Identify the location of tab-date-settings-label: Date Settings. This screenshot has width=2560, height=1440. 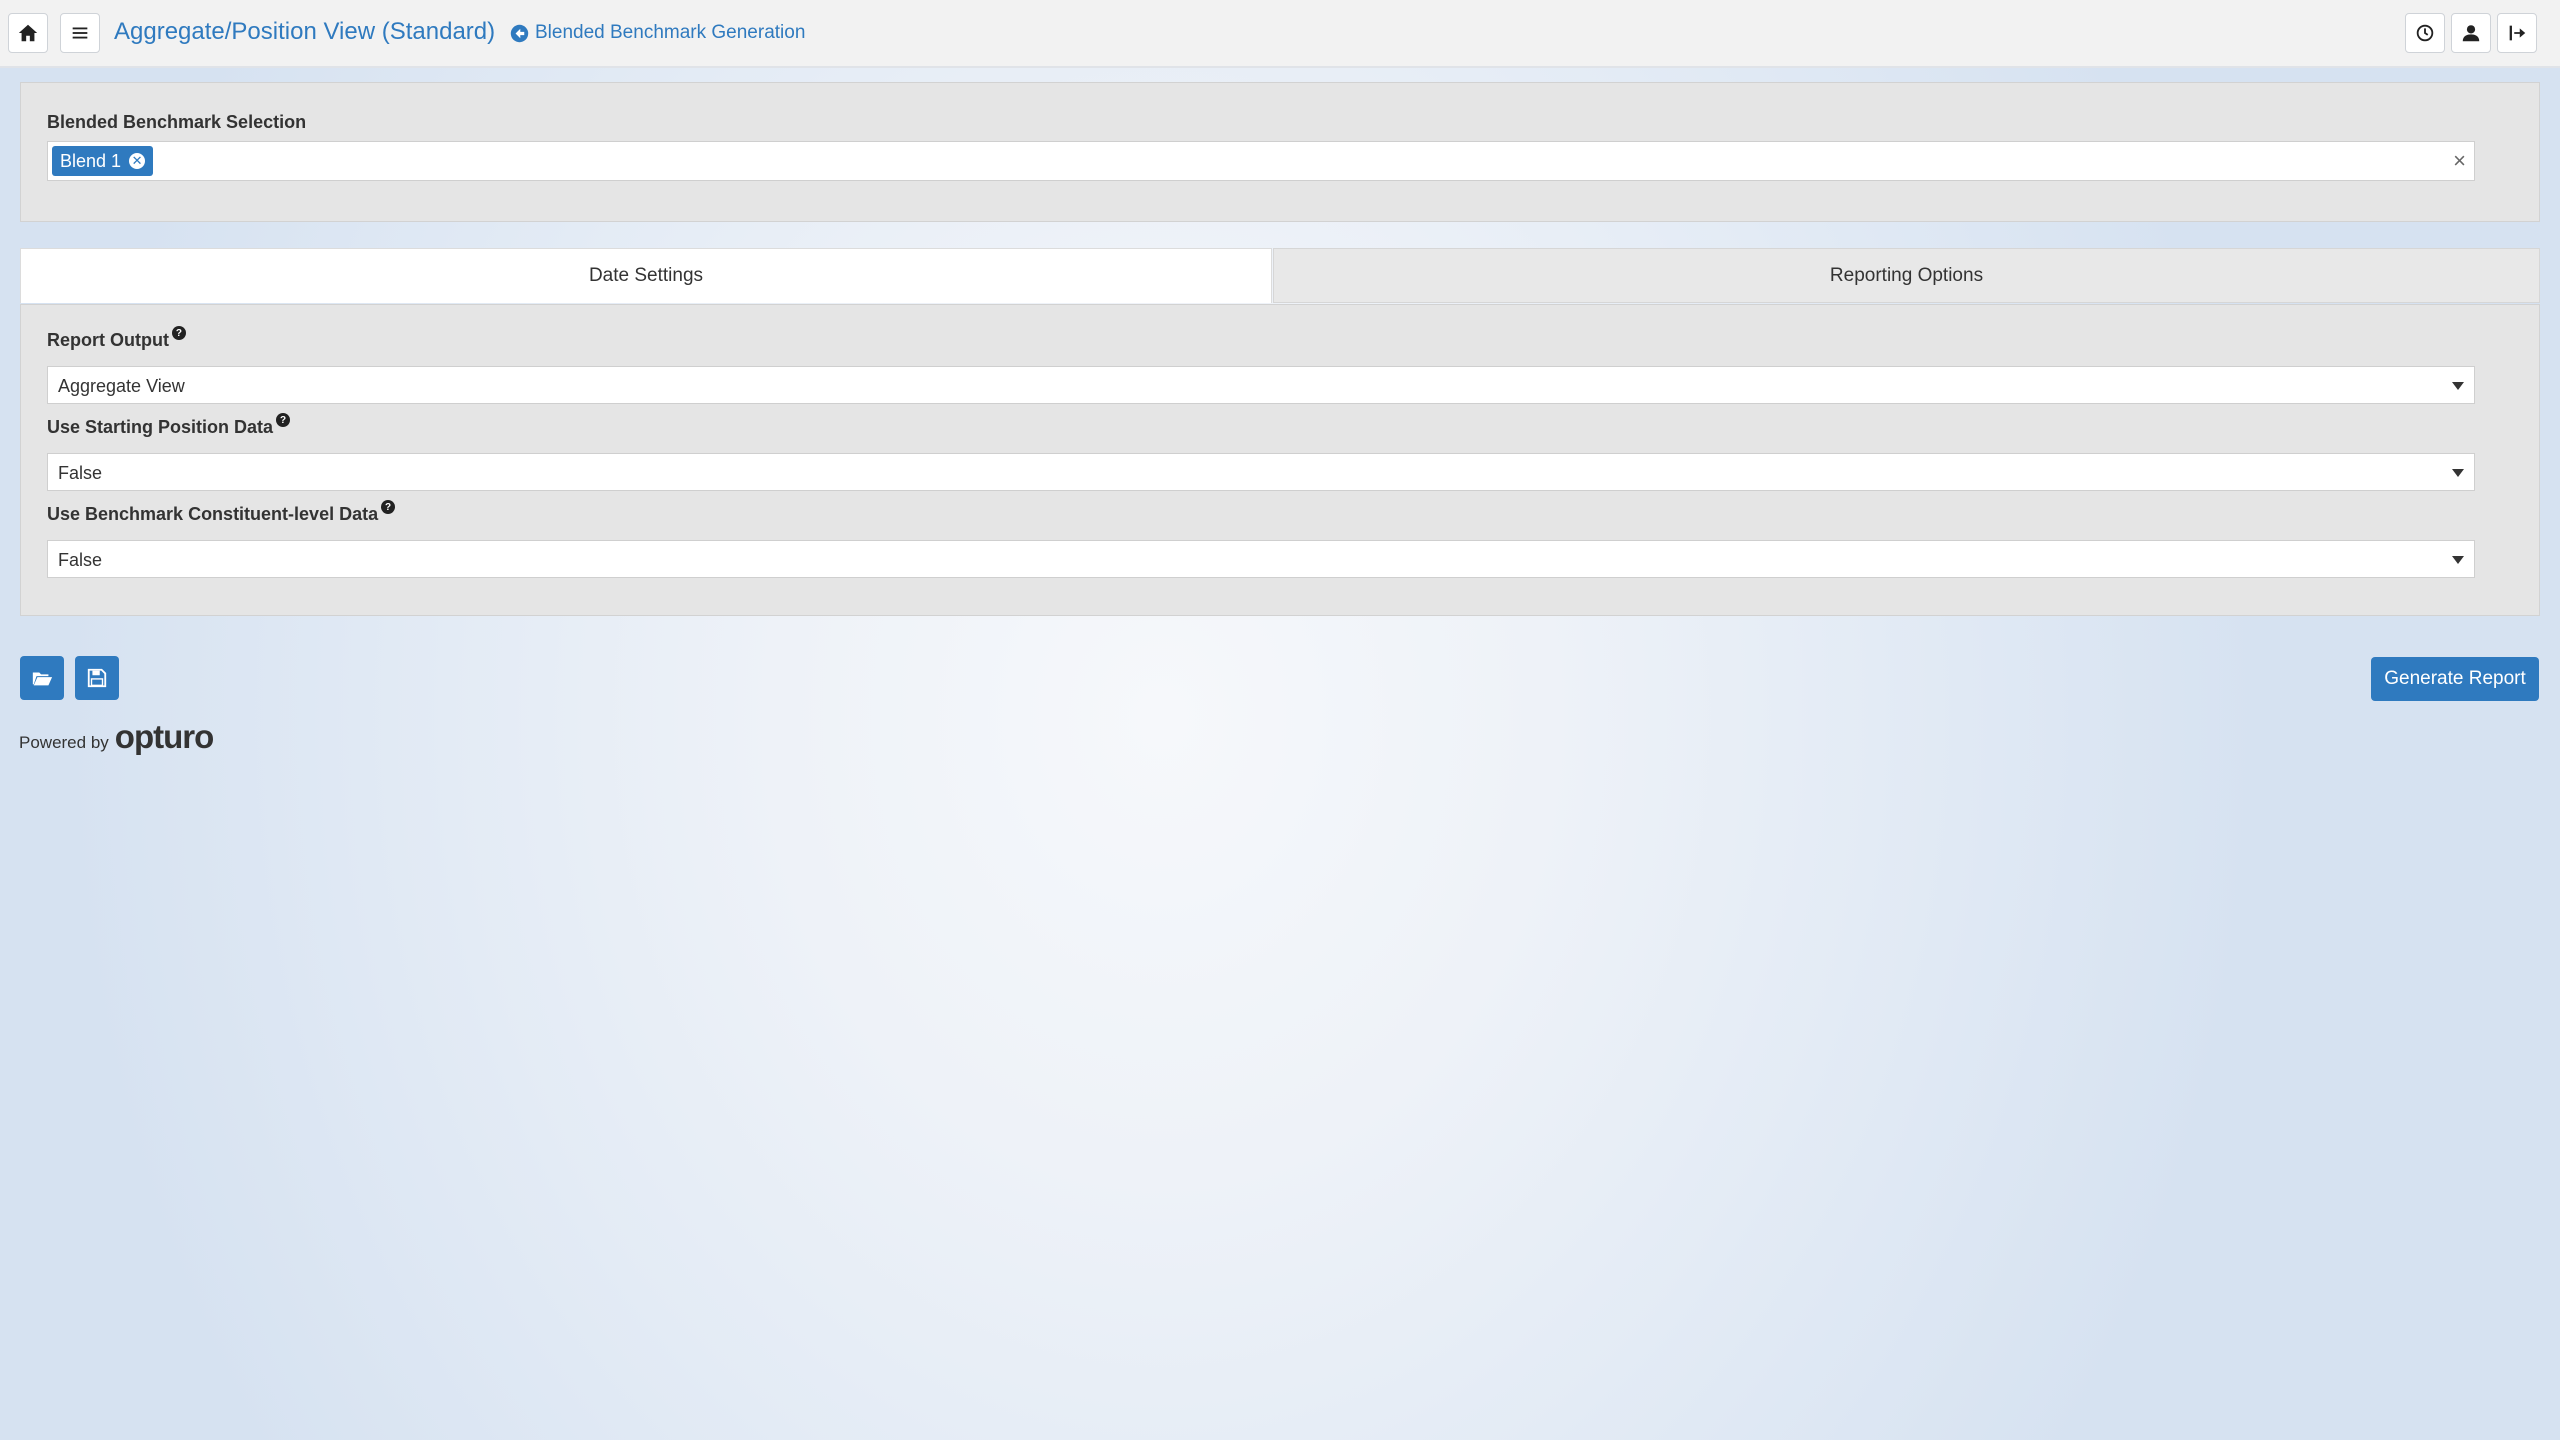
(646, 275).